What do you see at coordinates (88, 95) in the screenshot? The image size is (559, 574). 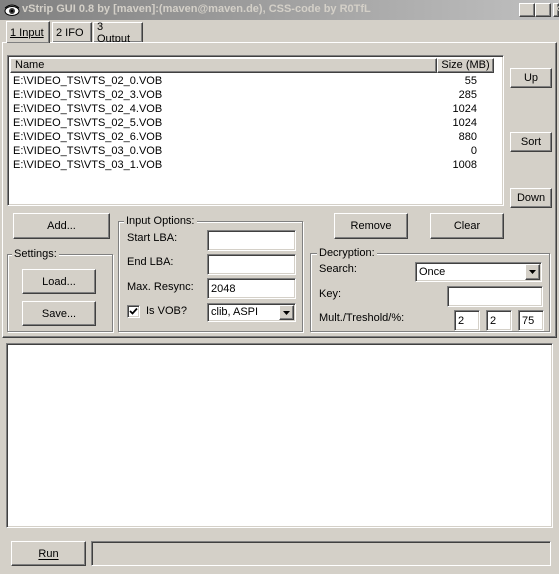 I see `file-name: E:\VIDEO_TS\VTS_02_3.VOB` at bounding box center [88, 95].